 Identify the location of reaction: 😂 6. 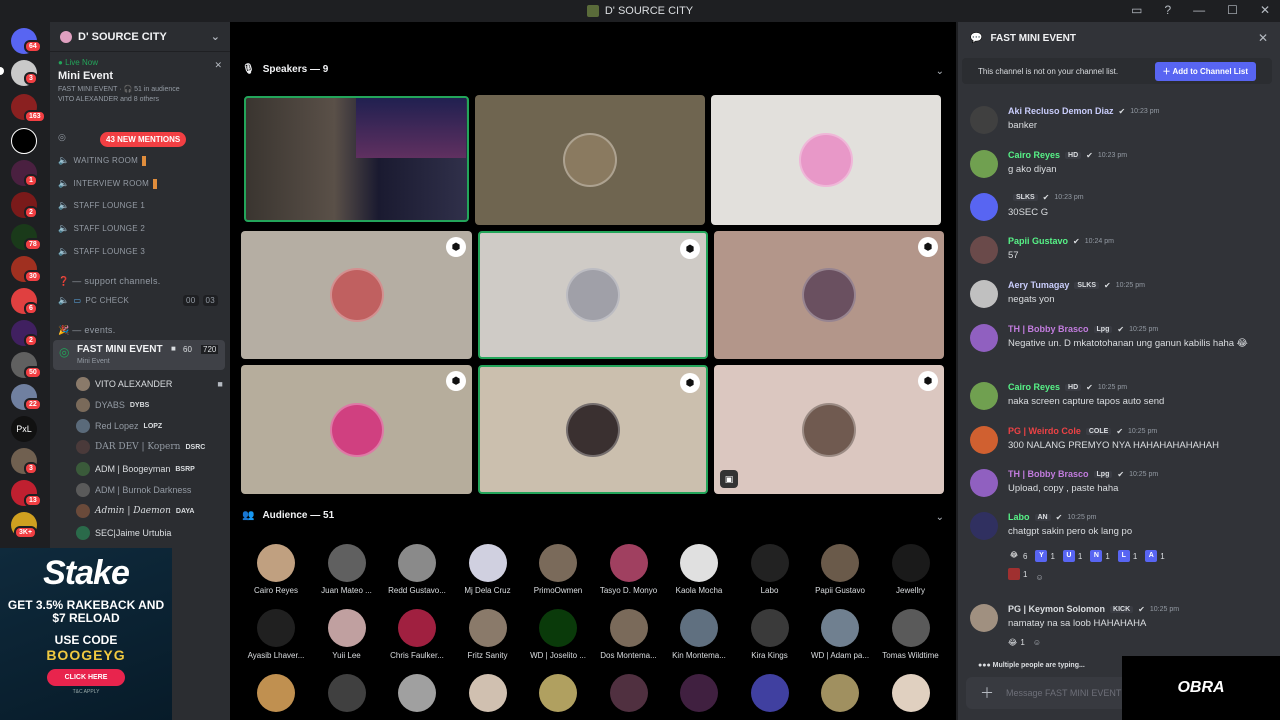
(1018, 556).